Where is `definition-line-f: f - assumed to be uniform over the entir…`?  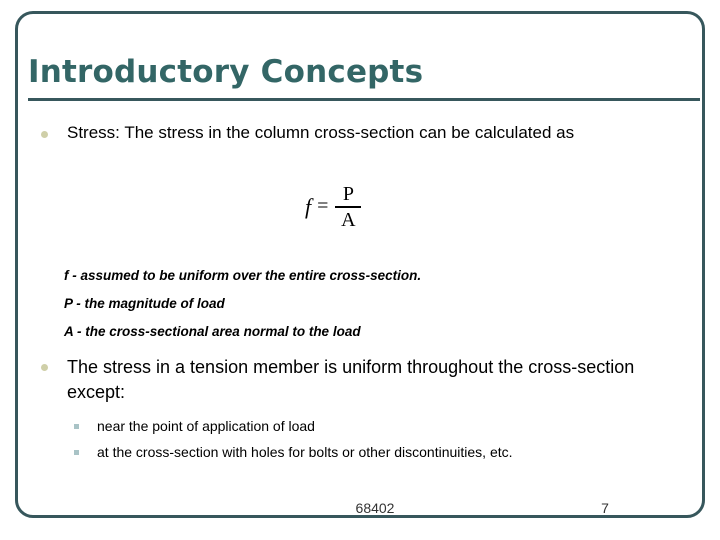
definition-line-f: f - assumed to be uniform over the entir… is located at coordinates (243, 275).